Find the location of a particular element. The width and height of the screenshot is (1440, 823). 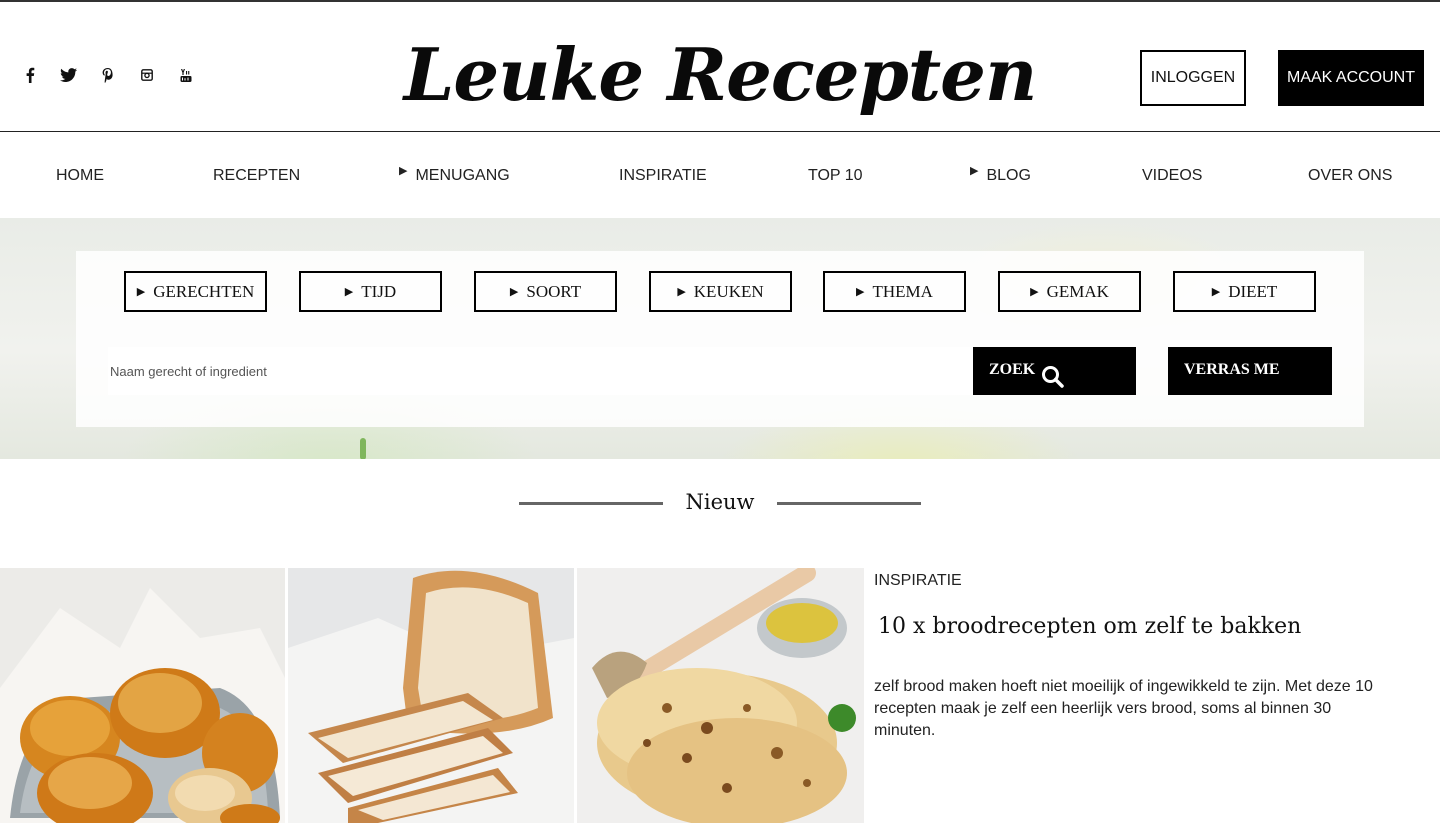

nav-item-label: VIDEOS is located at coordinates (1172, 175).